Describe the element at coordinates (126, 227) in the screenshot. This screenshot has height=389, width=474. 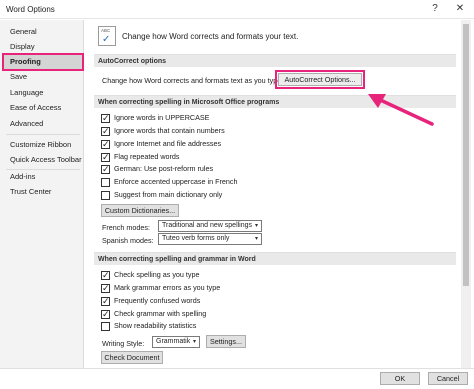
I see `french-modes-label: French modes:` at that location.